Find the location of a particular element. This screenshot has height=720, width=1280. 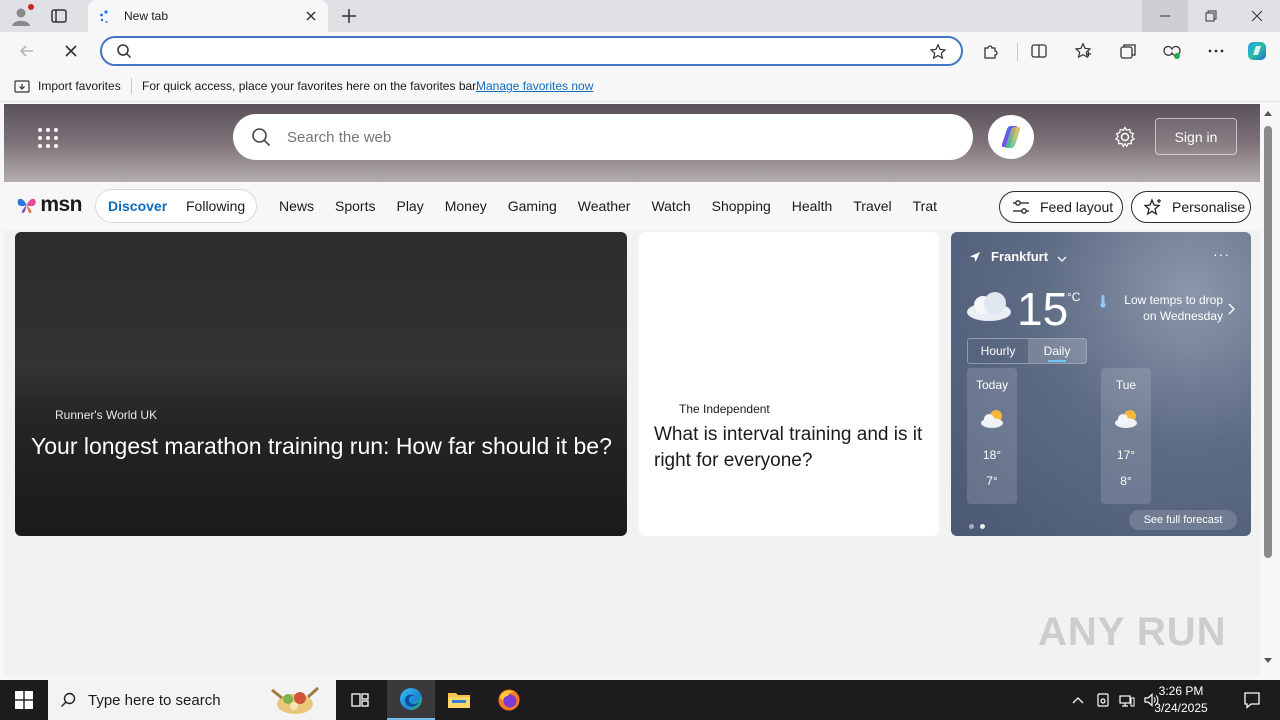

more-options-icon is located at coordinates (1216, 51).